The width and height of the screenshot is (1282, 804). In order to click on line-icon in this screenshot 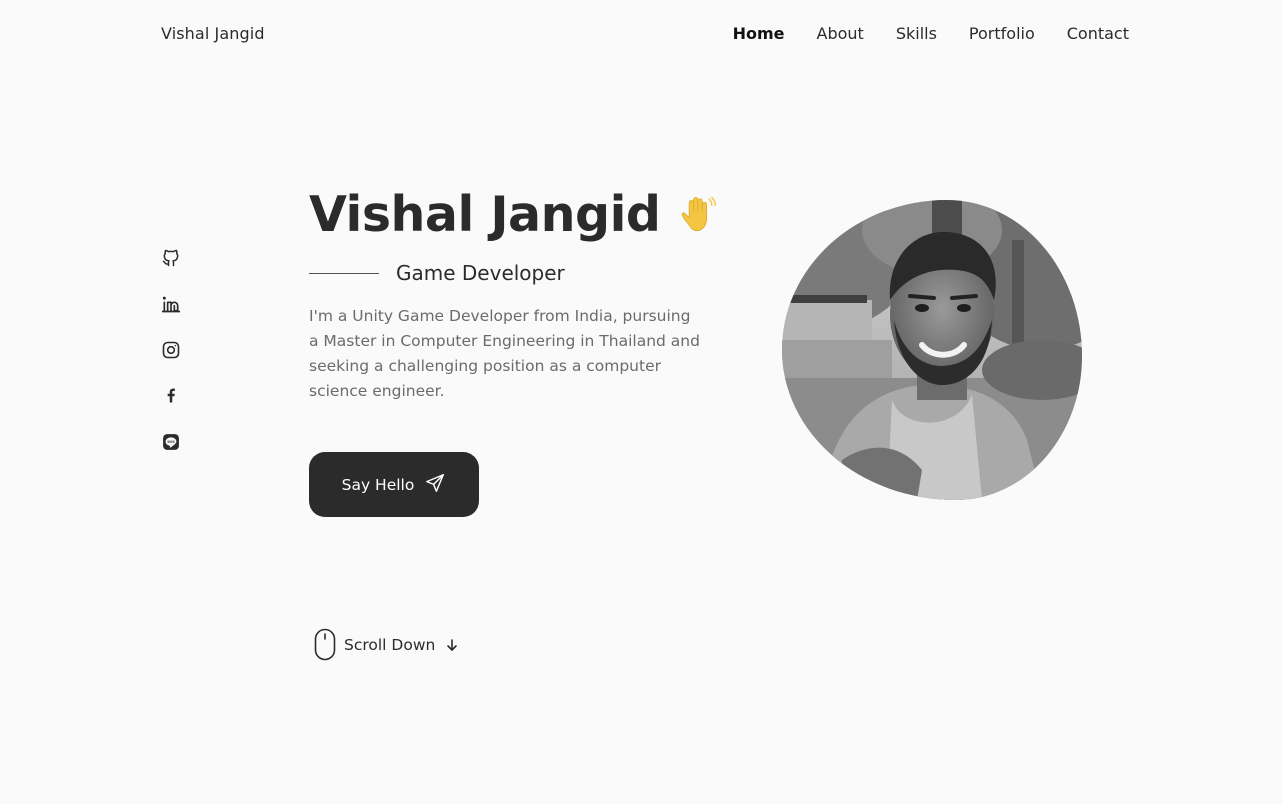, I will do `click(171, 442)`.